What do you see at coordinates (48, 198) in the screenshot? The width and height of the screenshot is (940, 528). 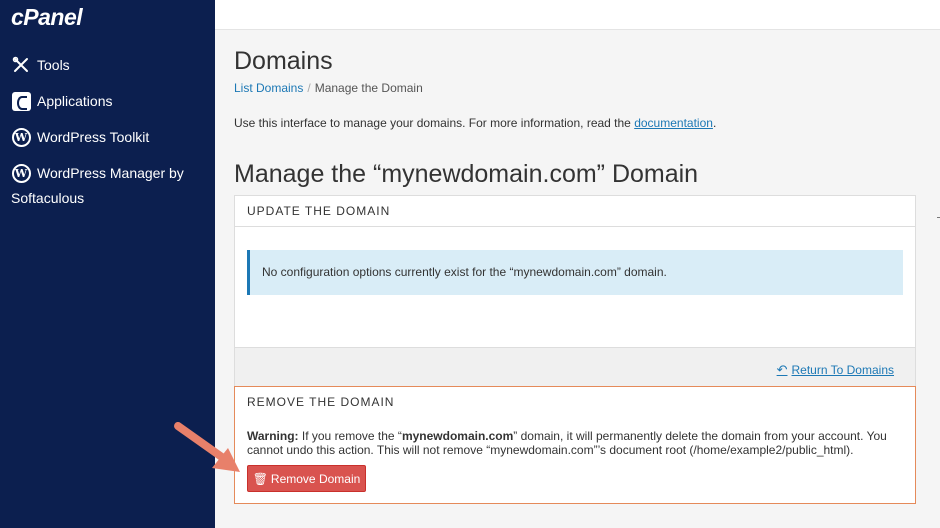 I see `sidebar-item-label-line2: Softaculous` at bounding box center [48, 198].